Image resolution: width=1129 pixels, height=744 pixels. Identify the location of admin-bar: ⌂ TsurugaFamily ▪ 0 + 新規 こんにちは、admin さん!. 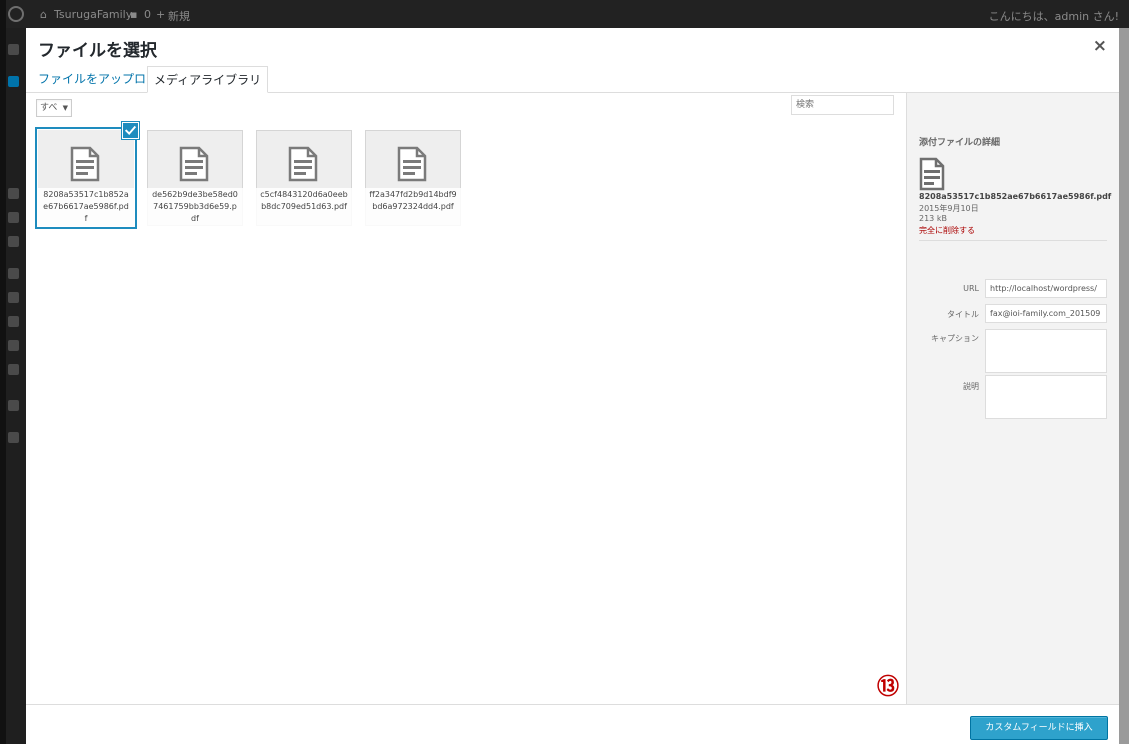
(564, 14).